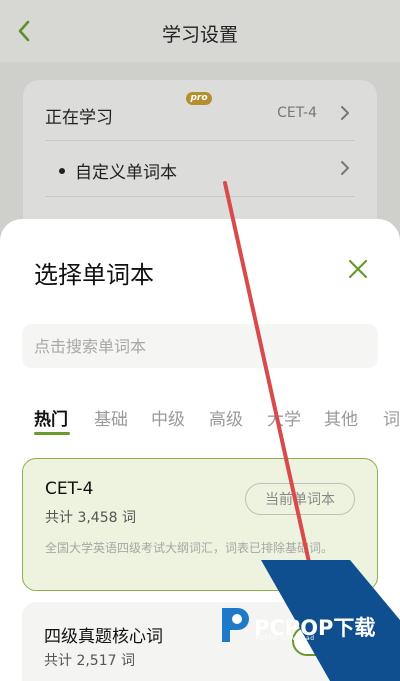 The height and width of the screenshot is (681, 400). What do you see at coordinates (391, 417) in the screenshot?
I see `tab-more: 词` at bounding box center [391, 417].